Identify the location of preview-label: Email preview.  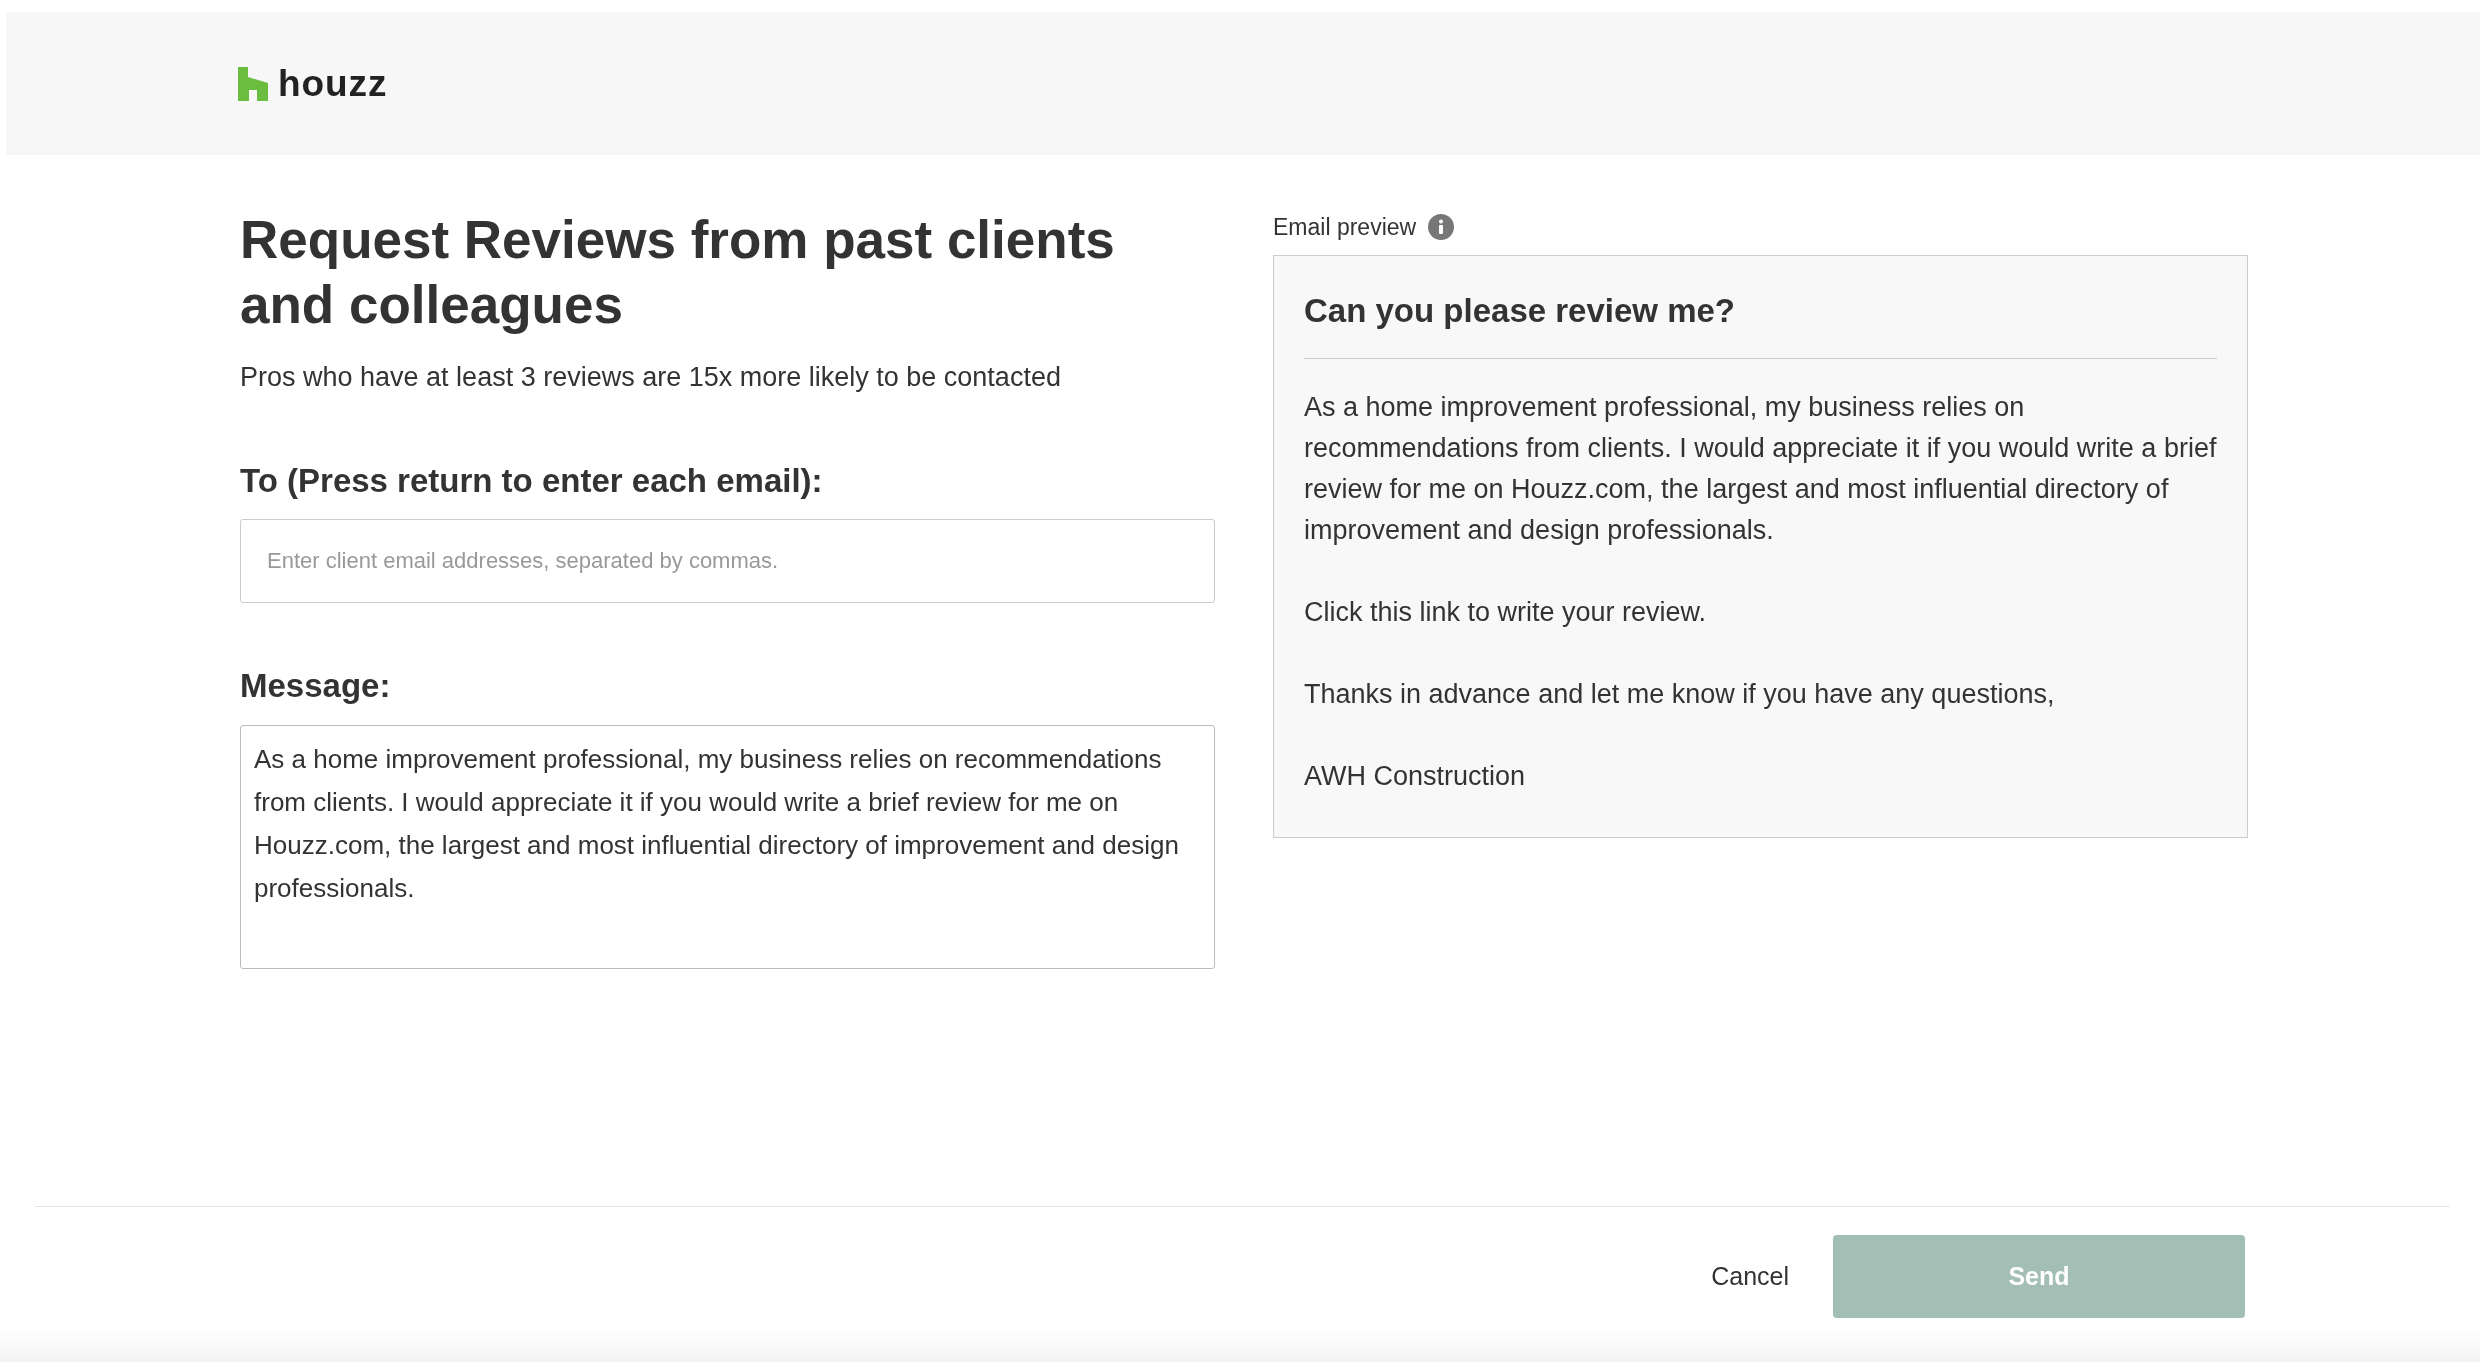
(1345, 227).